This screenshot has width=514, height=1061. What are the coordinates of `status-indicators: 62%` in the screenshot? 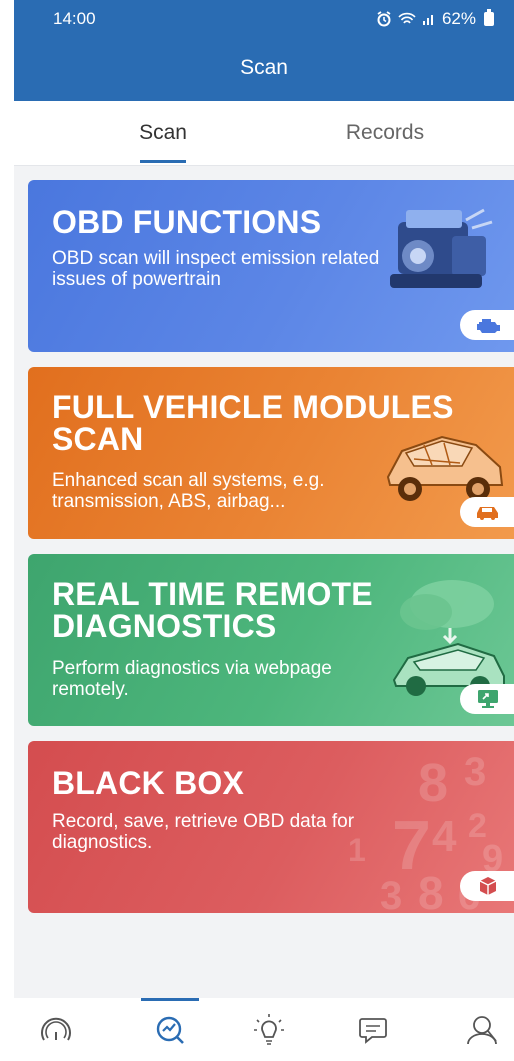 It's located at (435, 19).